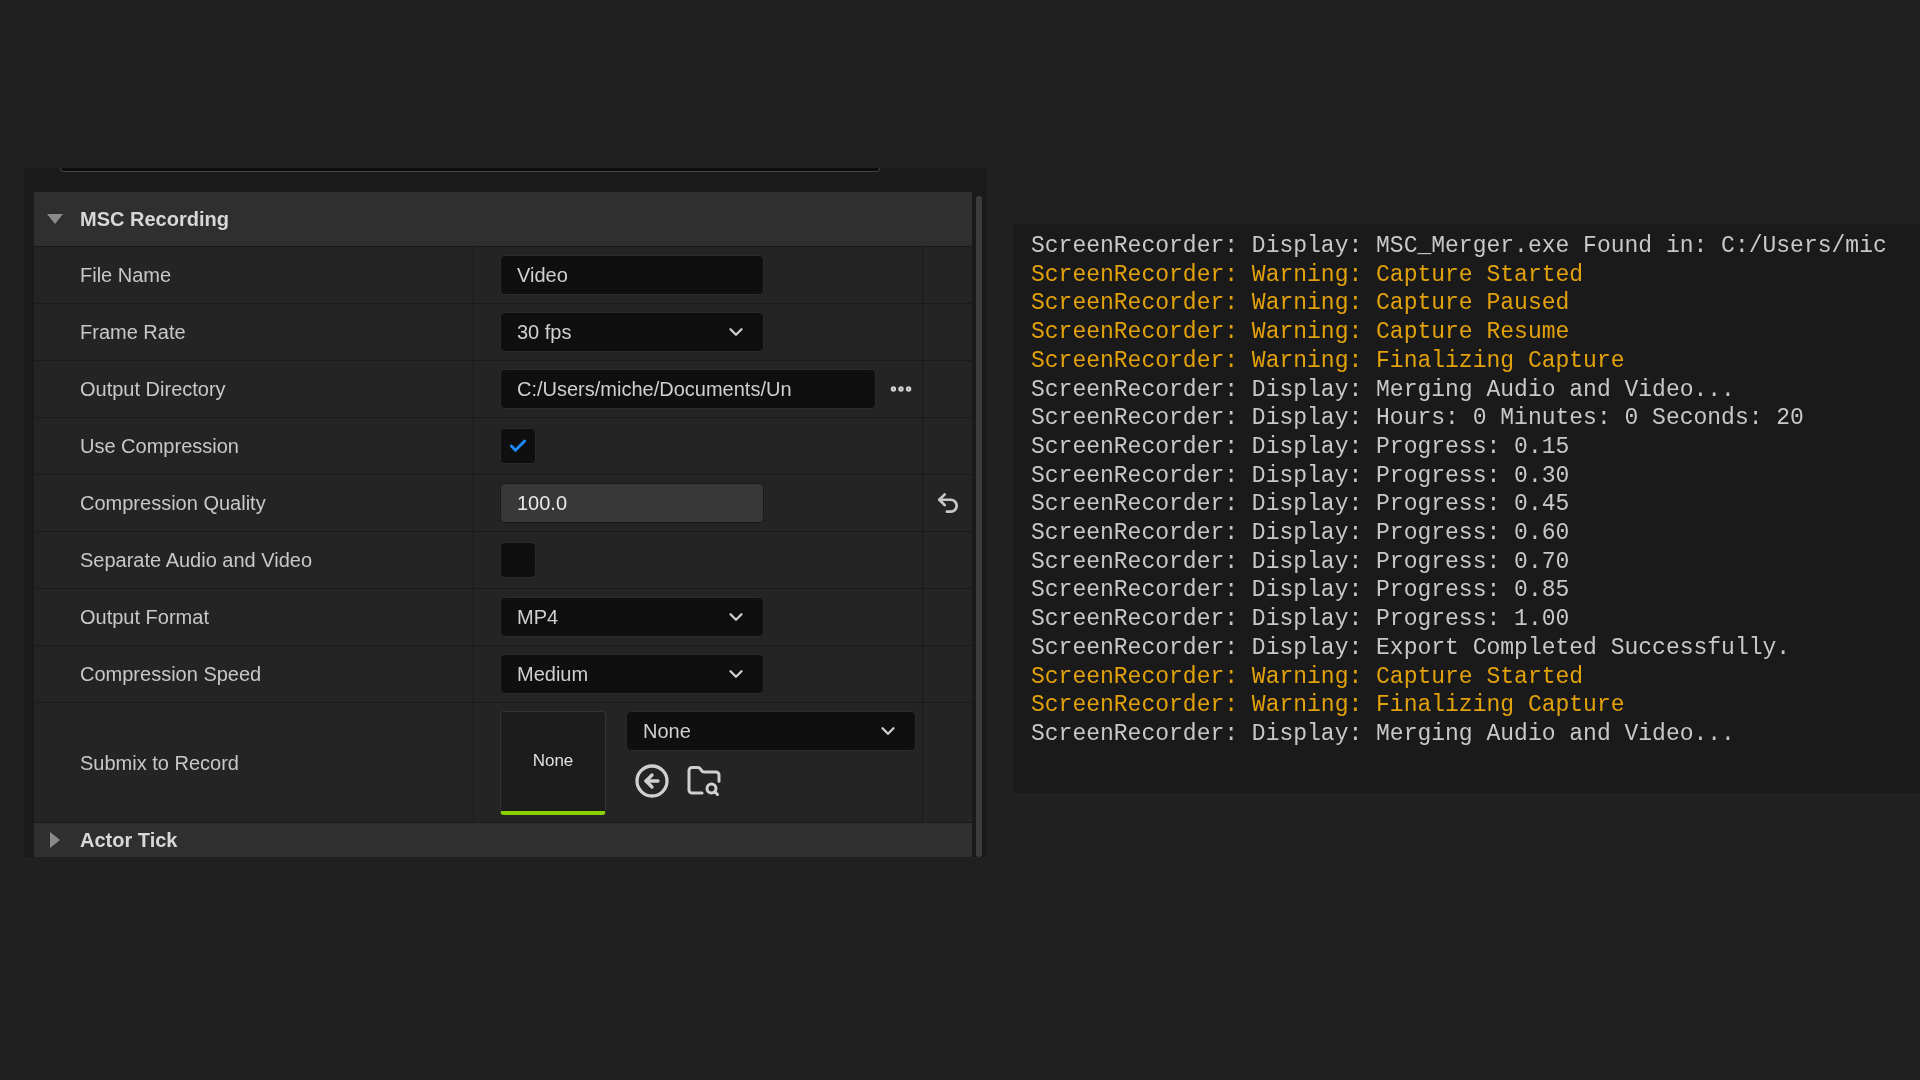  What do you see at coordinates (632, 674) in the screenshot?
I see `dropdown: Medium` at bounding box center [632, 674].